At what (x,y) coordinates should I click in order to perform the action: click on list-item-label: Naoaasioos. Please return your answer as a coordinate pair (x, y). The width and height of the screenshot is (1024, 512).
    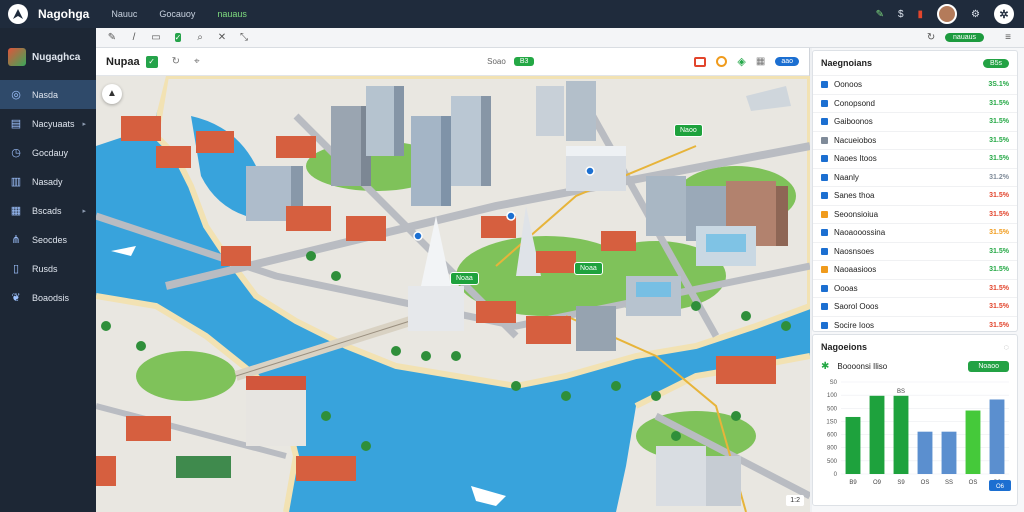
    Looking at the image, I should click on (855, 270).